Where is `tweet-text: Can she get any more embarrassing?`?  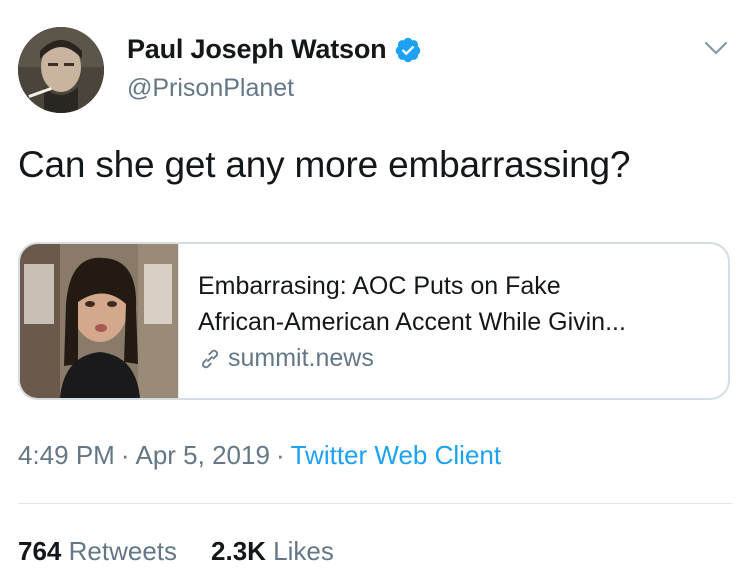
tweet-text: Can she get any more embarrassing? is located at coordinates (324, 164).